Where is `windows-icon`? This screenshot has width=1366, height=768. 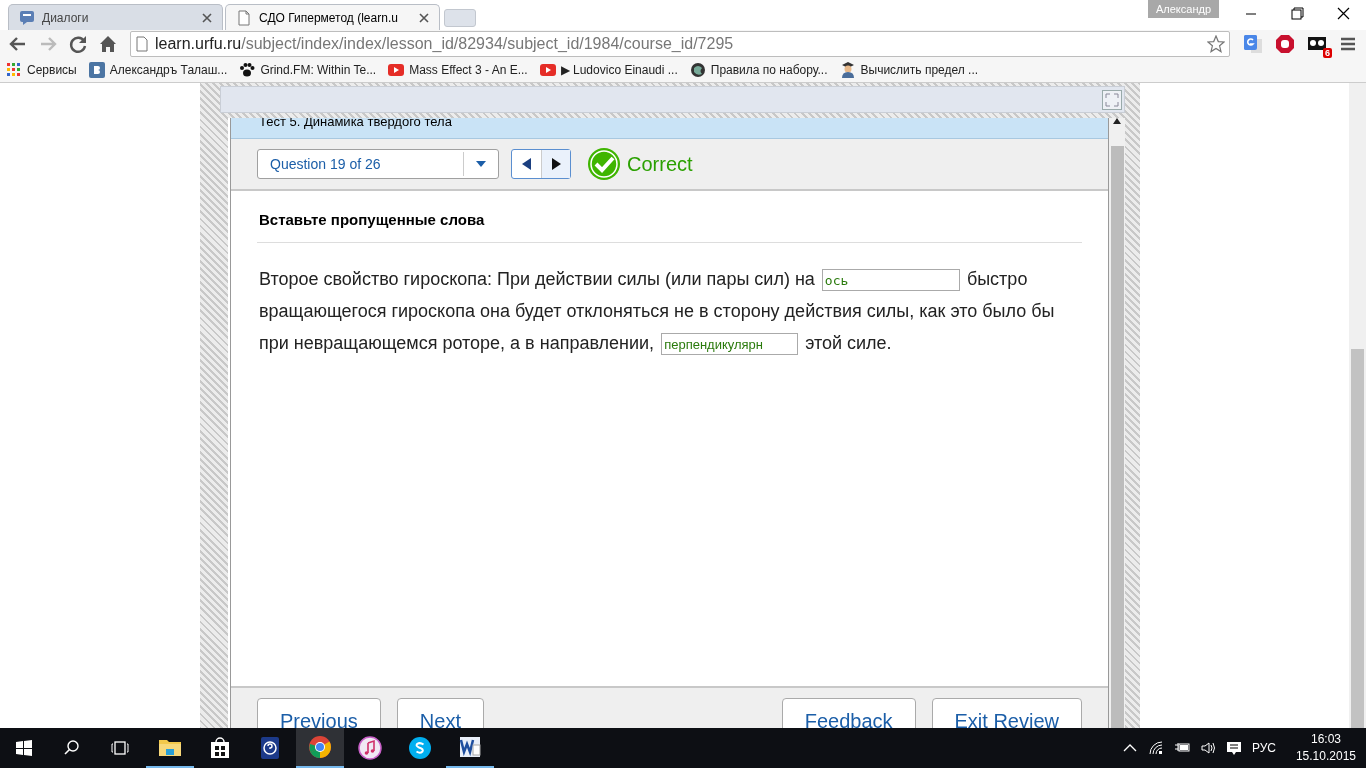 windows-icon is located at coordinates (24, 748).